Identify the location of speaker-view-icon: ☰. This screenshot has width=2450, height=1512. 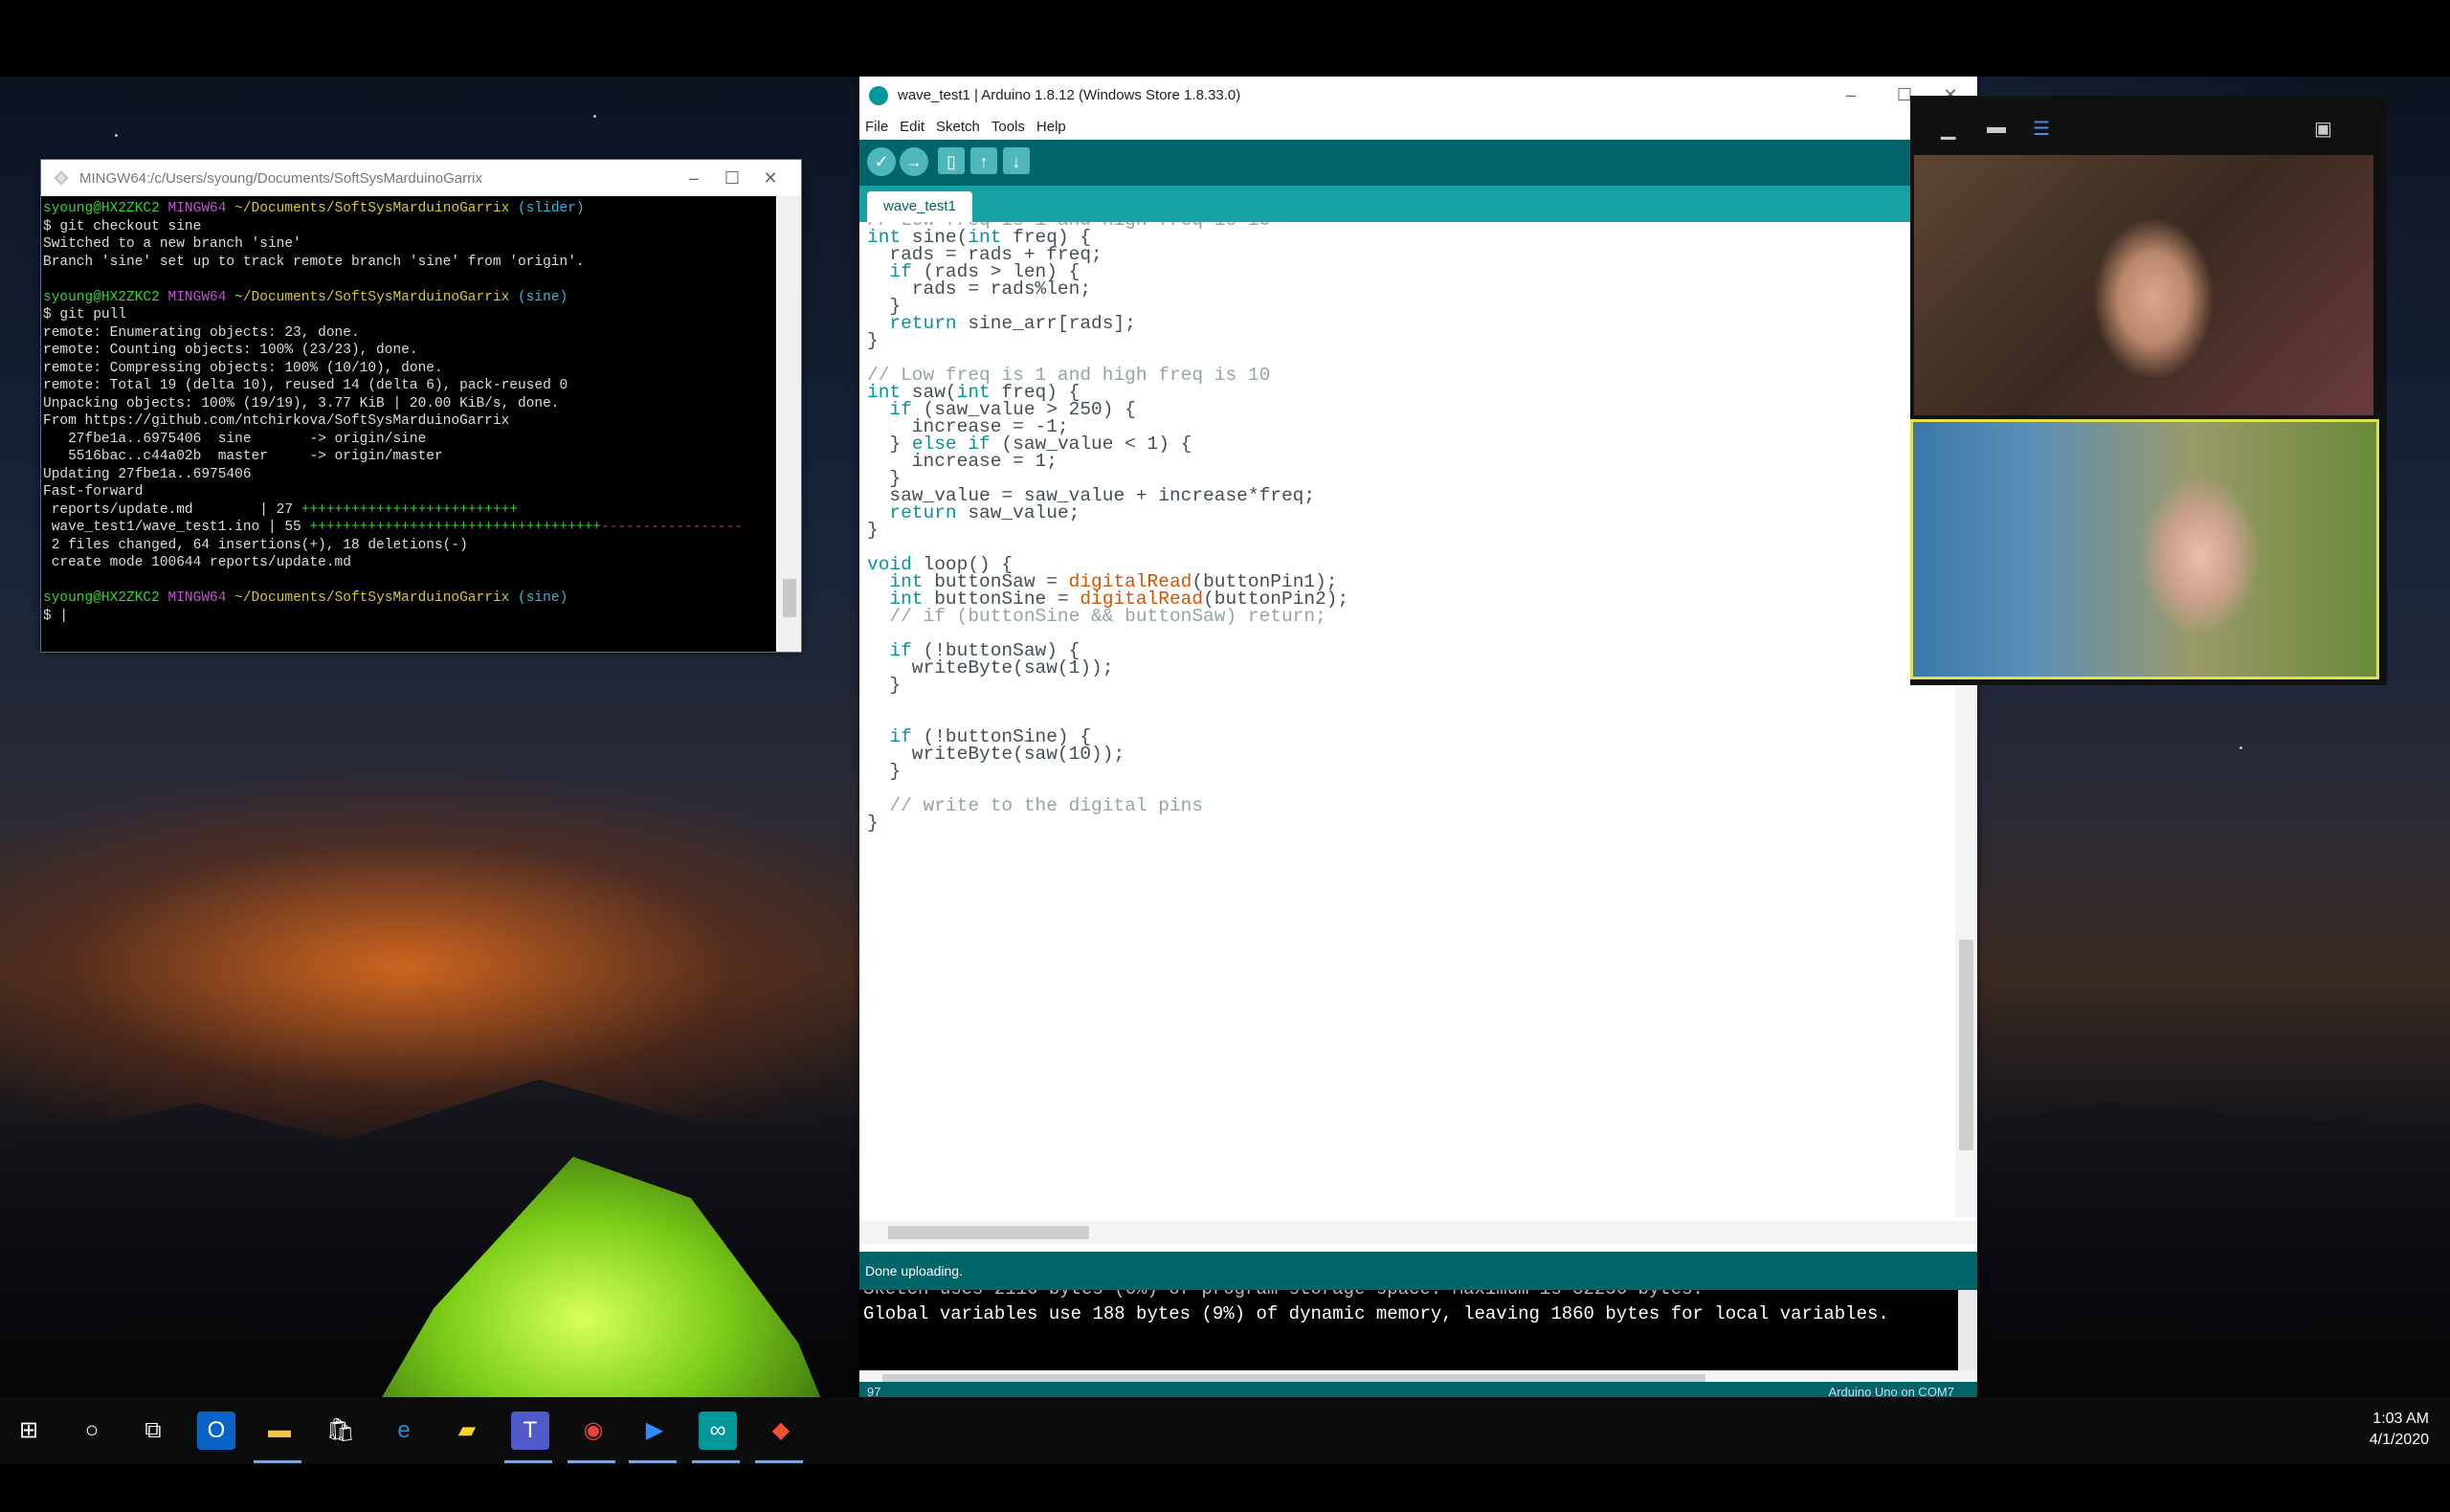
(2042, 129).